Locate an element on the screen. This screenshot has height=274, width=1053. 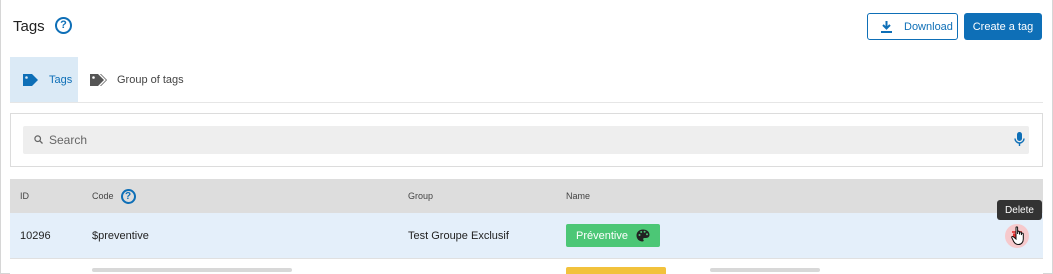
table-row-partial is located at coordinates (526, 266).